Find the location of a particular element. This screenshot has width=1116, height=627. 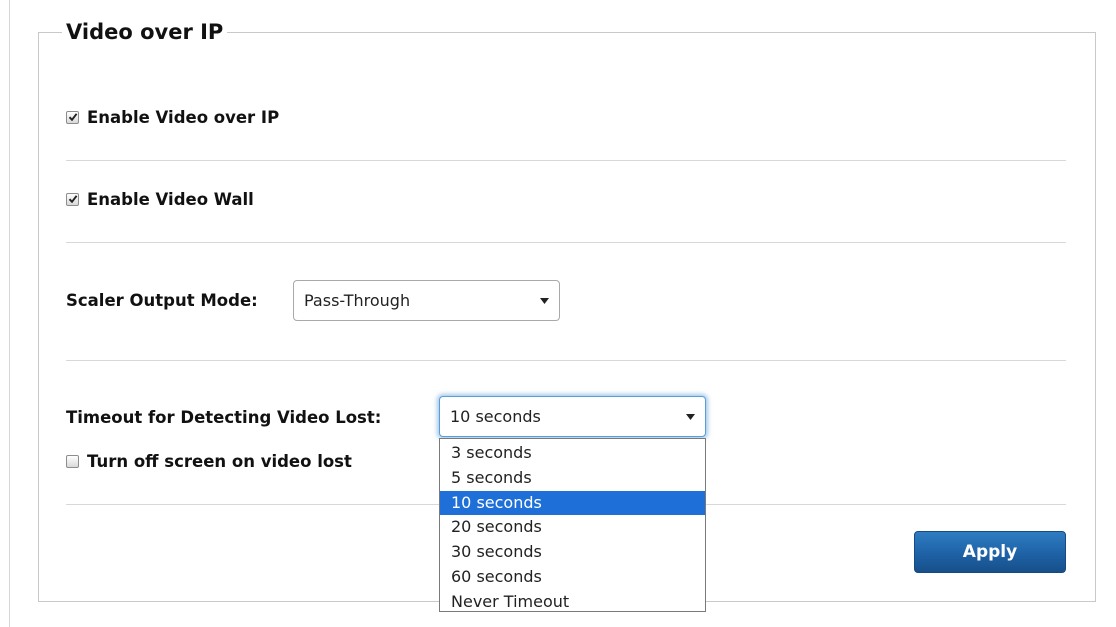

enable-video-over-ip-label: Enable Video over IP is located at coordinates (183, 117).